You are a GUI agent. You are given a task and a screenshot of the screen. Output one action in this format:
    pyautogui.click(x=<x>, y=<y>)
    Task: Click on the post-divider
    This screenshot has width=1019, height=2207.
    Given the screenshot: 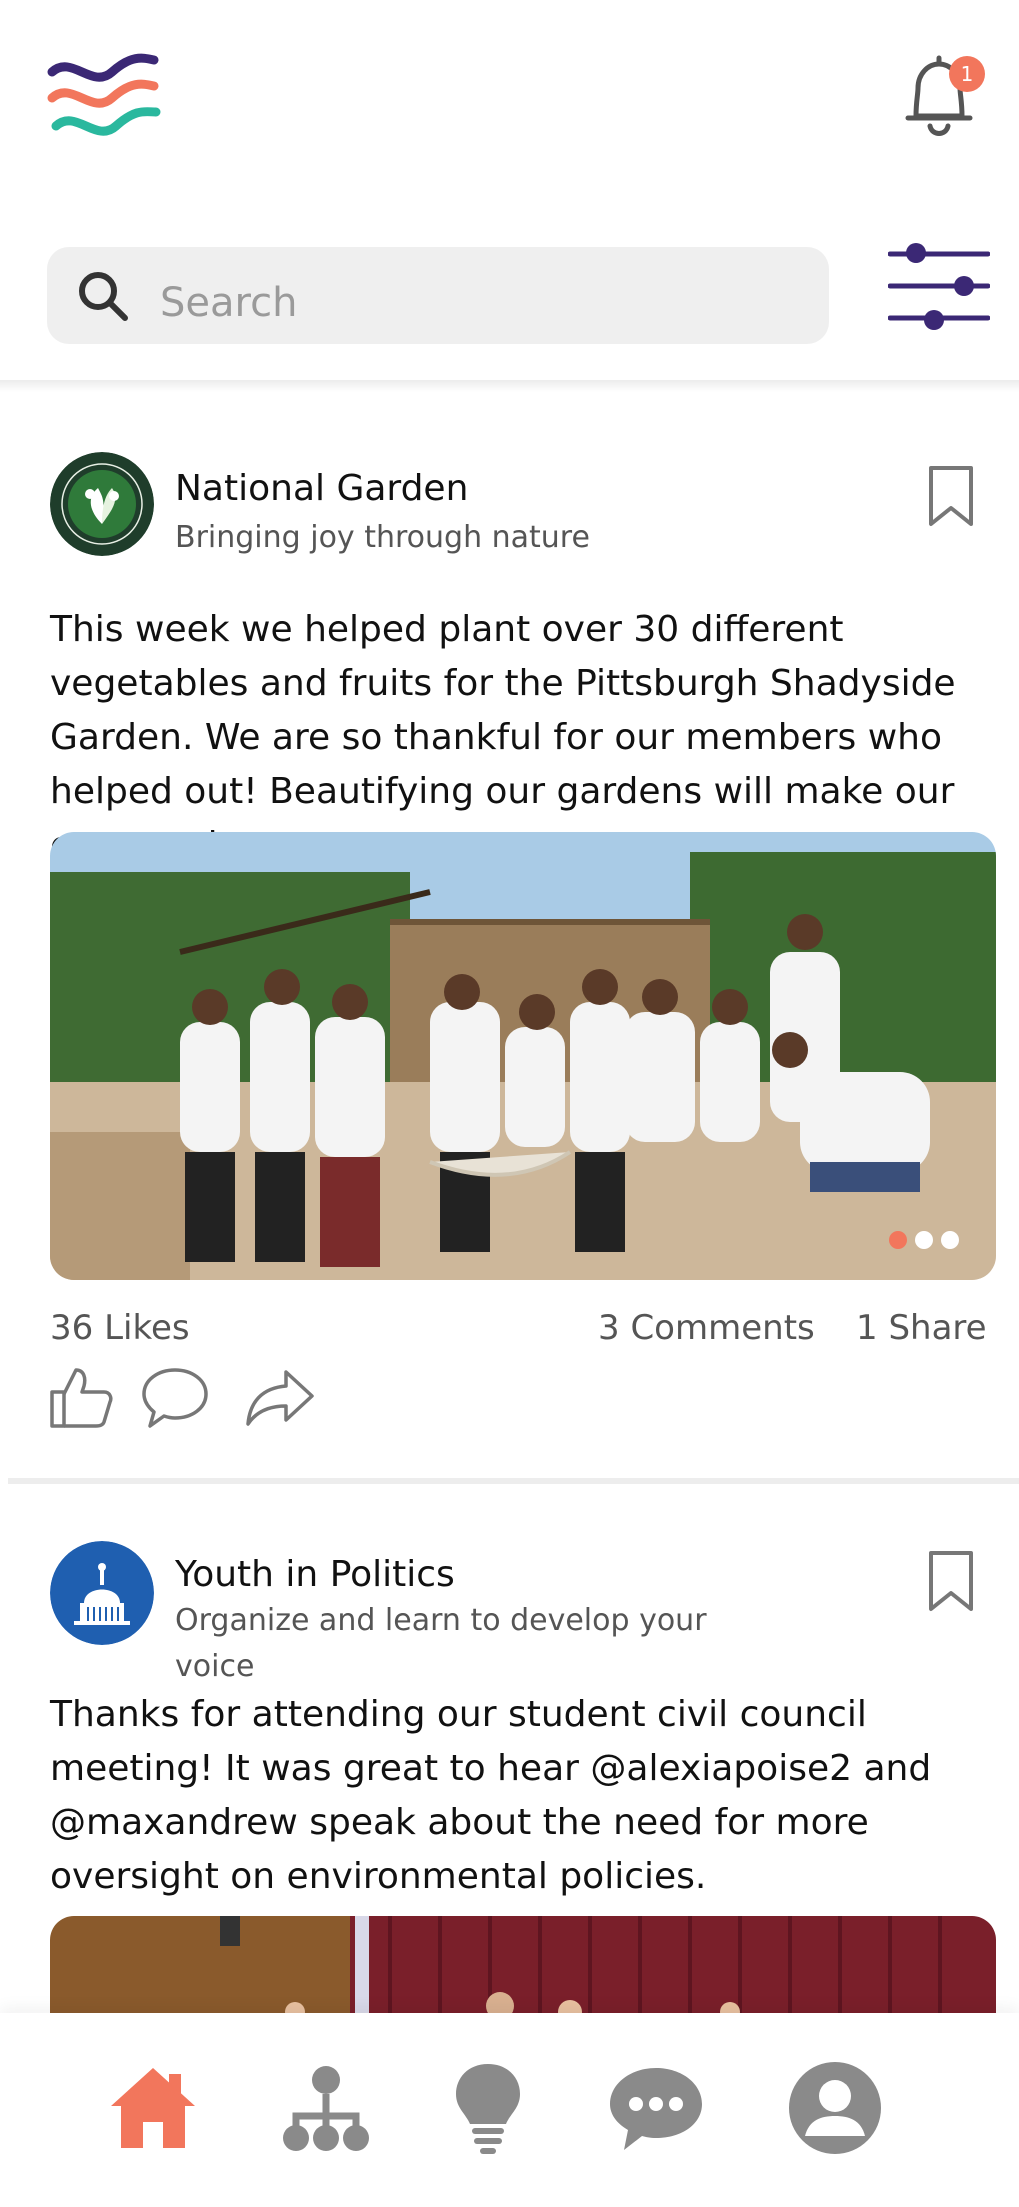 What is the action you would take?
    pyautogui.click(x=513, y=1481)
    